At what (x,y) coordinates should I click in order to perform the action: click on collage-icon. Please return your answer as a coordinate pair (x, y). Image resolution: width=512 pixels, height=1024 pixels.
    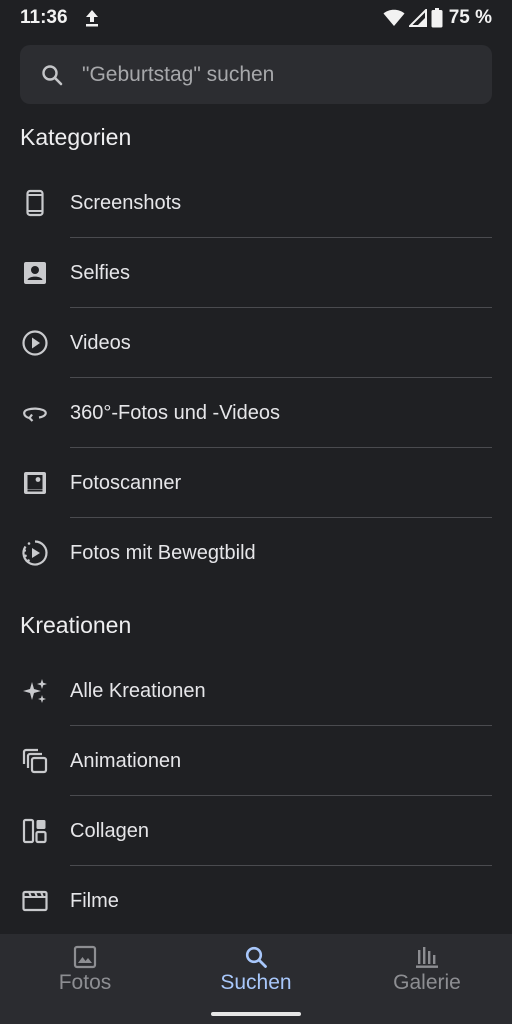
    Looking at the image, I should click on (34, 831).